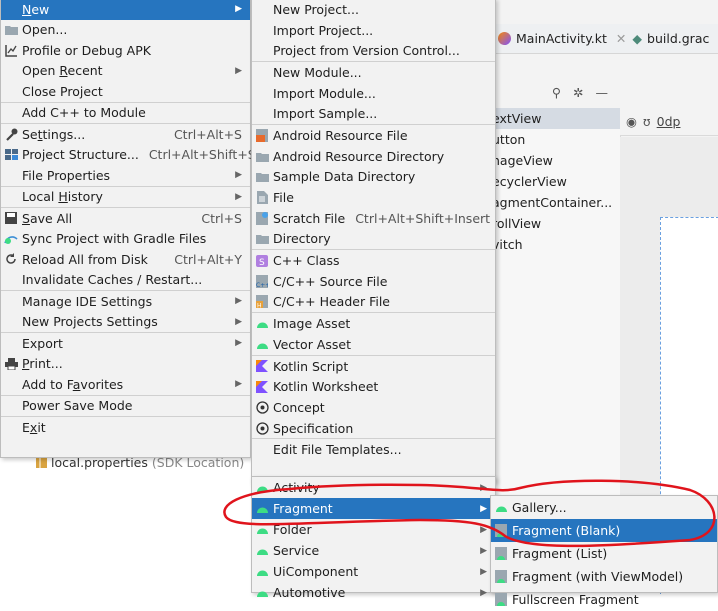 Image resolution: width=718 pixels, height=611 pixels. Describe the element at coordinates (578, 92) in the screenshot. I see `gear-icon: ✲` at that location.